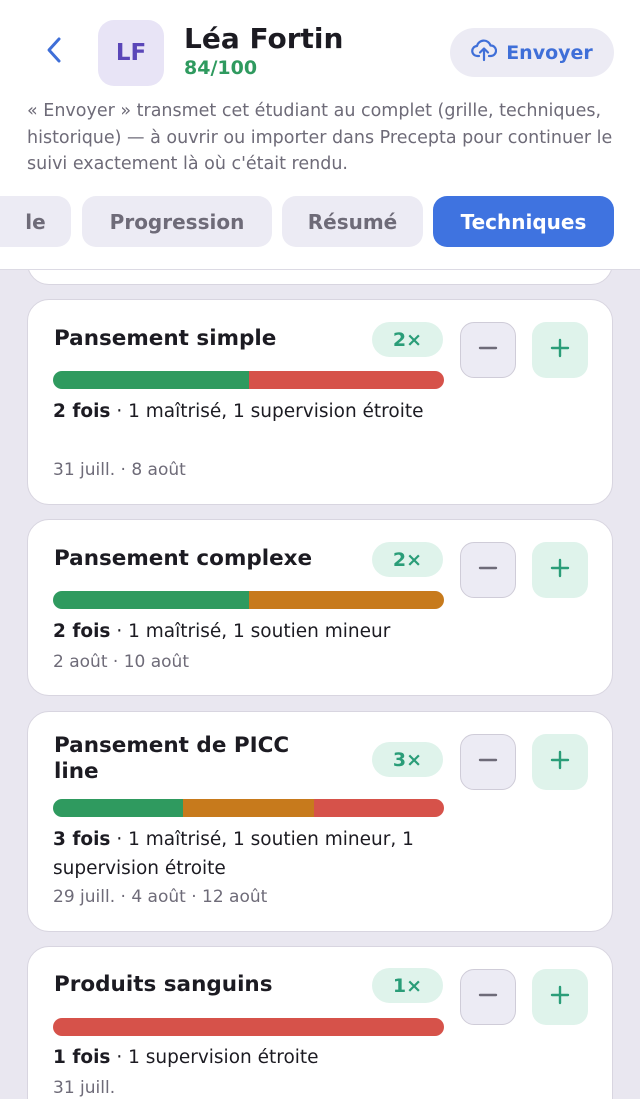 Image resolution: width=640 pixels, height=1099 pixels. What do you see at coordinates (131, 53) in the screenshot?
I see `avatar: LF` at bounding box center [131, 53].